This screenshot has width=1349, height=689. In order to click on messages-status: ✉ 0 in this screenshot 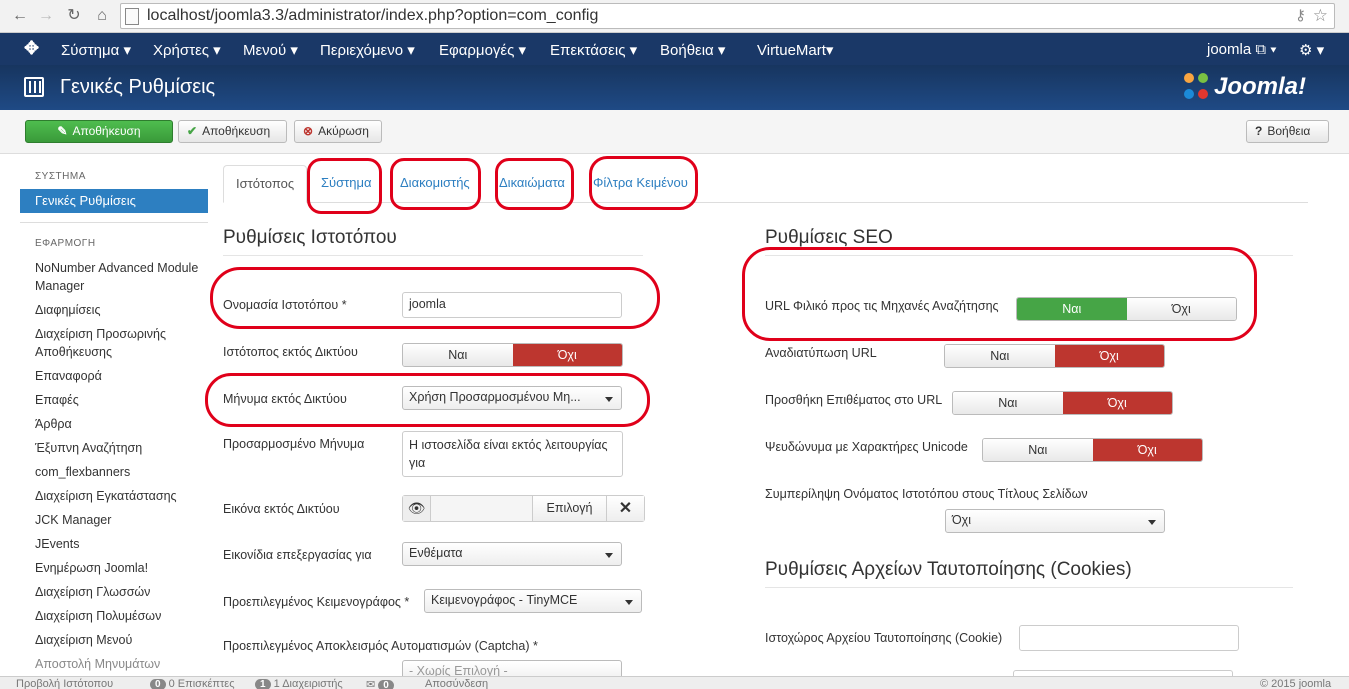, I will do `click(380, 683)`.